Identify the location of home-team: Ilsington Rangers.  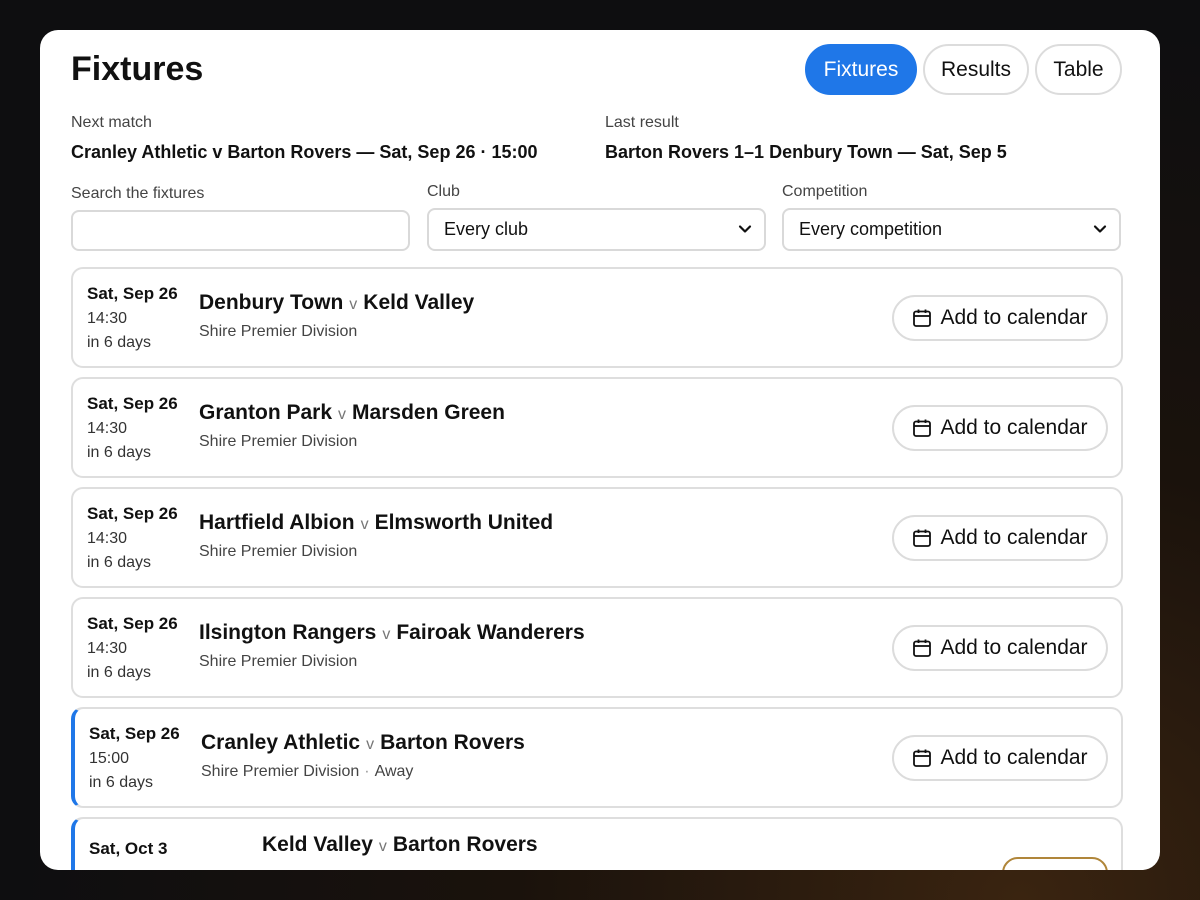
(288, 632).